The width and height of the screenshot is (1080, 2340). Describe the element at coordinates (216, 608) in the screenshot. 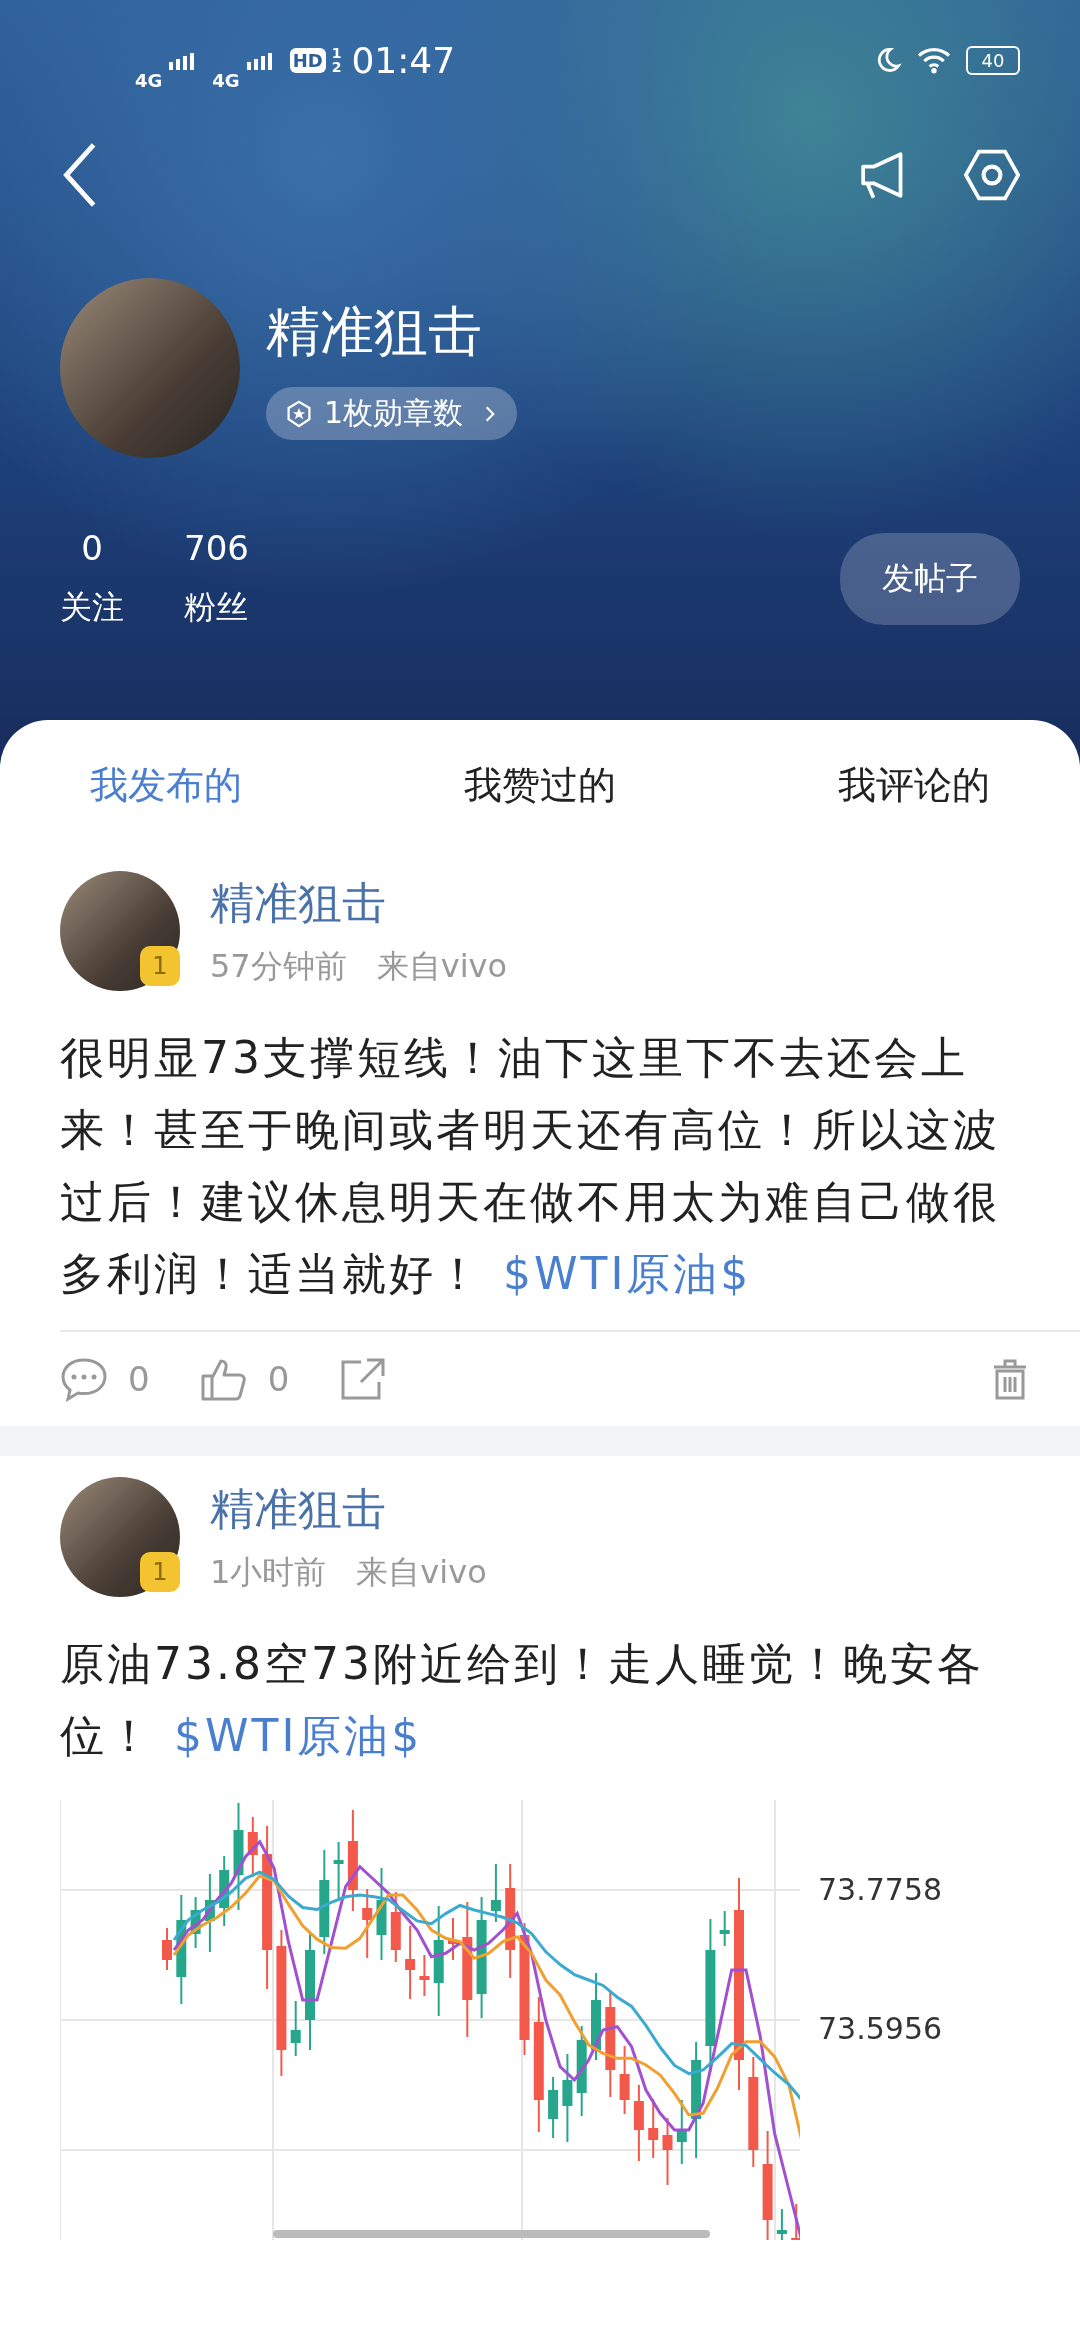

I see `stat-label: 粉丝` at that location.